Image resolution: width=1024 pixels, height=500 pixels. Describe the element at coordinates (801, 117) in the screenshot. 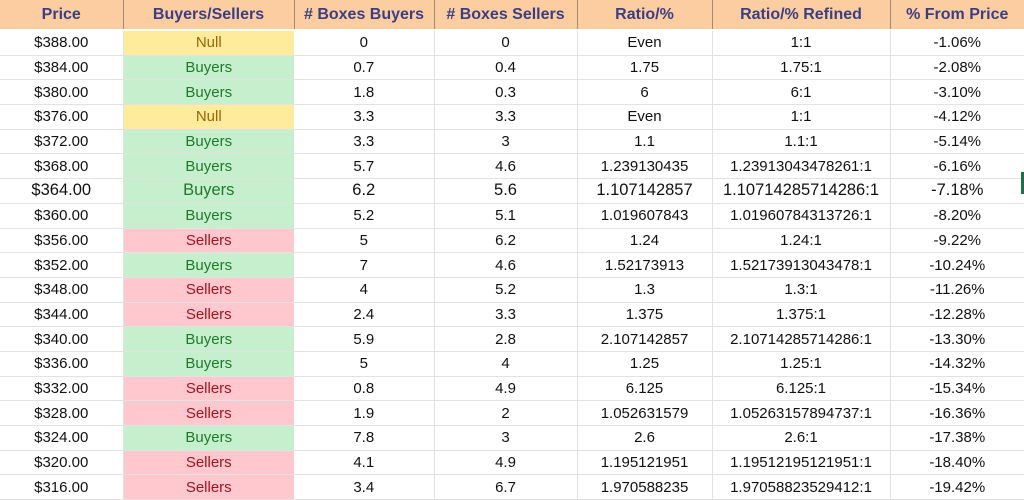

I see `cell-ratio-refined: 1:1` at that location.